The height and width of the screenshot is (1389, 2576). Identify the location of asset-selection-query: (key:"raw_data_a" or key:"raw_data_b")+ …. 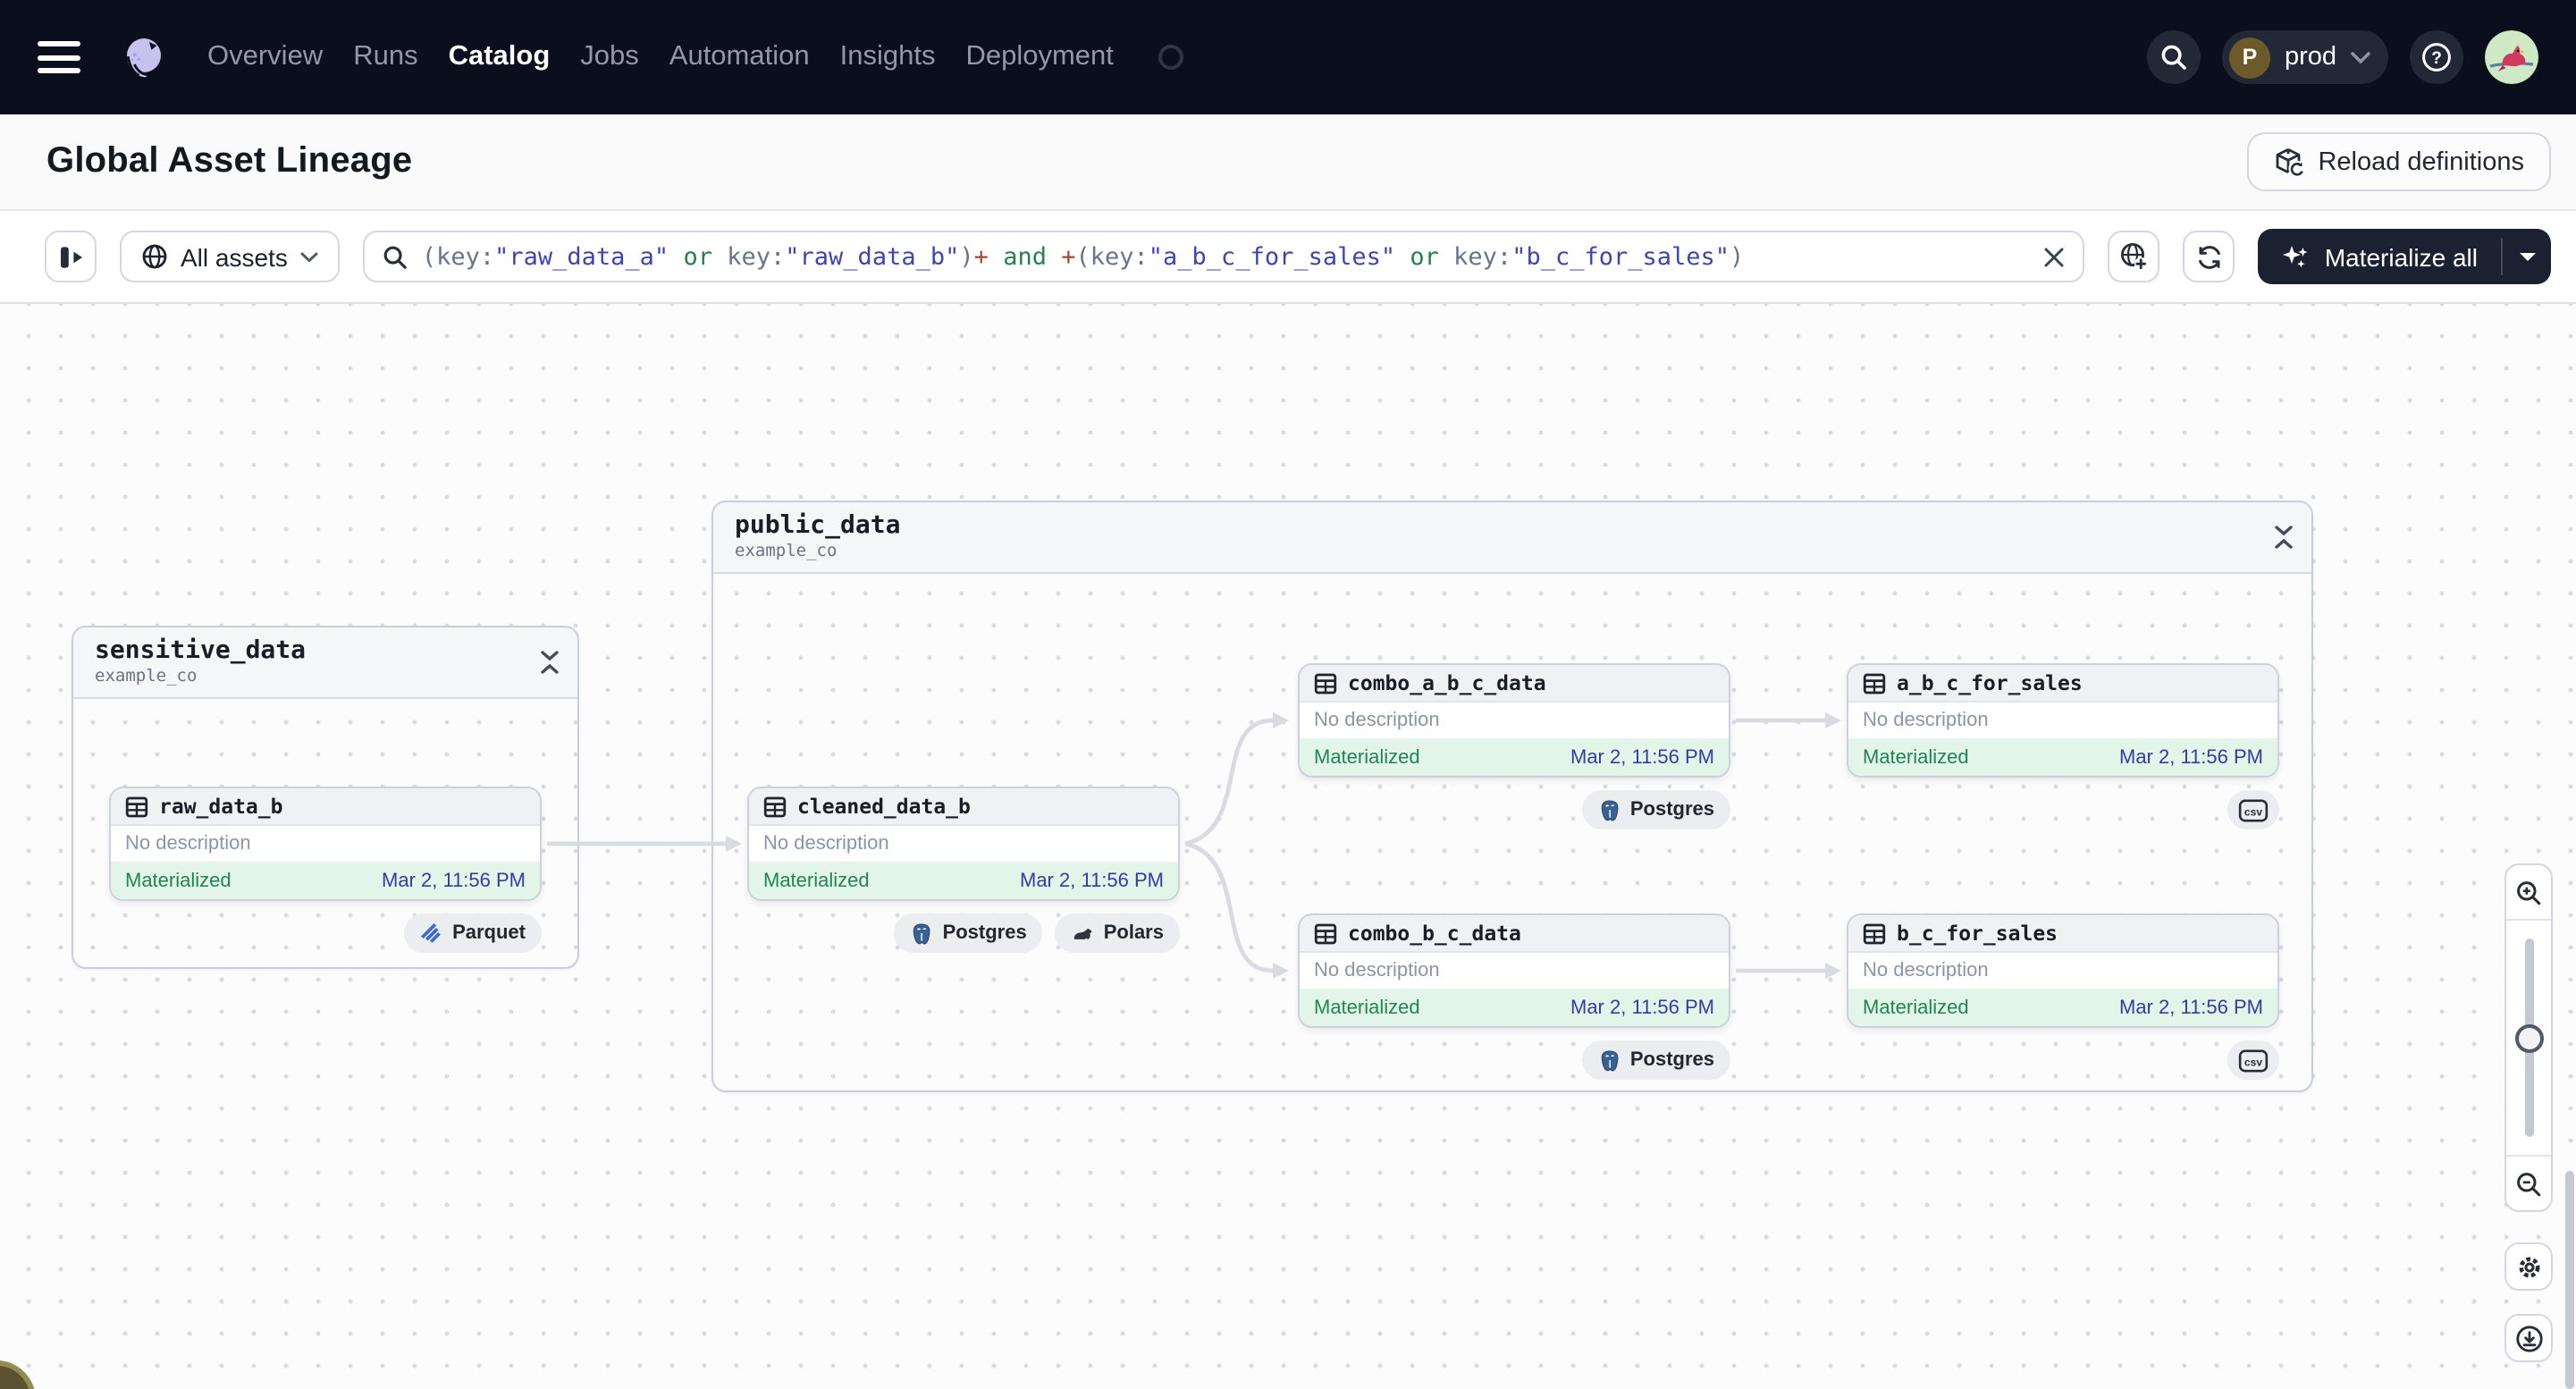
(1083, 256).